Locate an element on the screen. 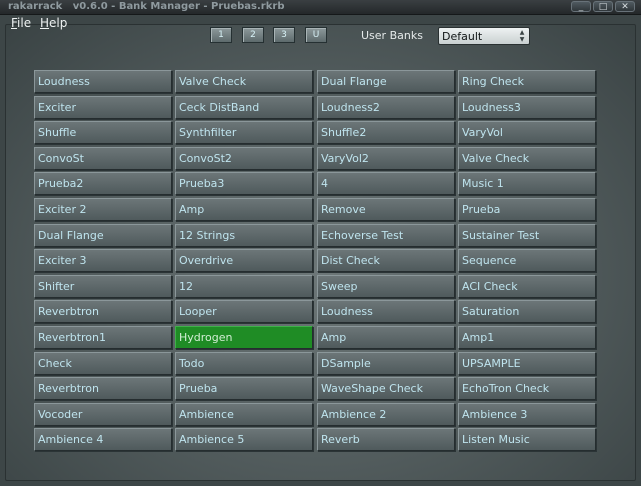 Image resolution: width=641 pixels, height=486 pixels. bank-button-1: 1 is located at coordinates (221, 35).